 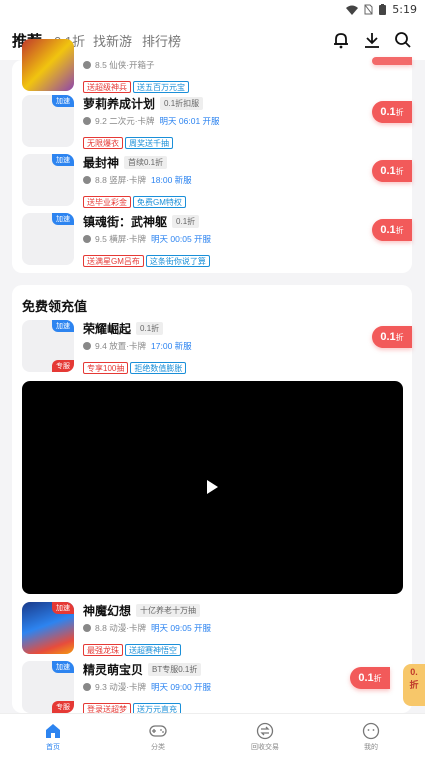 What do you see at coordinates (107, 87) in the screenshot?
I see `promo-tag: 送超级神兵` at bounding box center [107, 87].